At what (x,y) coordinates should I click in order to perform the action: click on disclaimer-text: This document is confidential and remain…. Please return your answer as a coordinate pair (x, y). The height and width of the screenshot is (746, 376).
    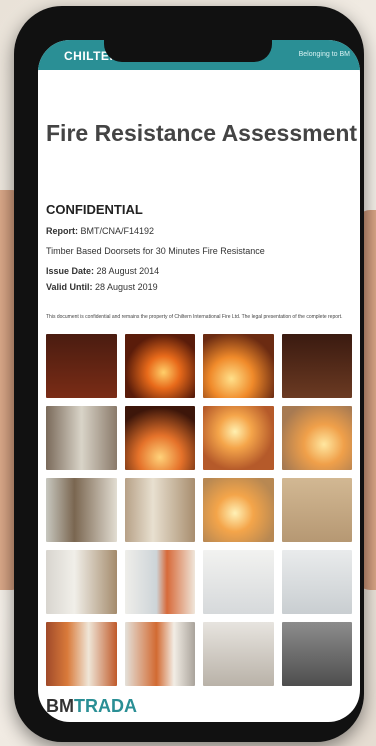
    Looking at the image, I should click on (194, 317).